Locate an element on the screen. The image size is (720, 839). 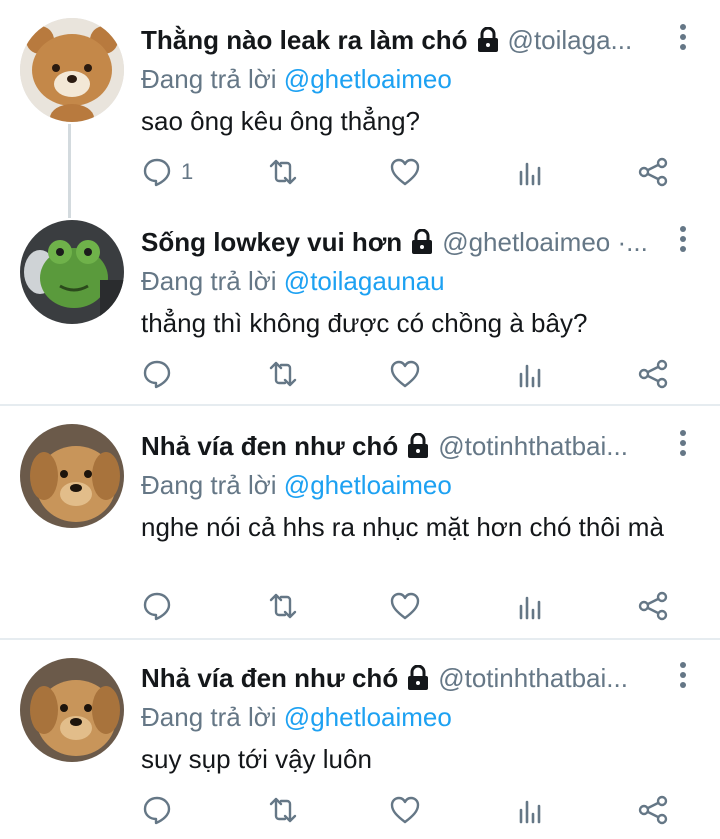
reply-mention-link: @toilagaunau is located at coordinates (364, 281).